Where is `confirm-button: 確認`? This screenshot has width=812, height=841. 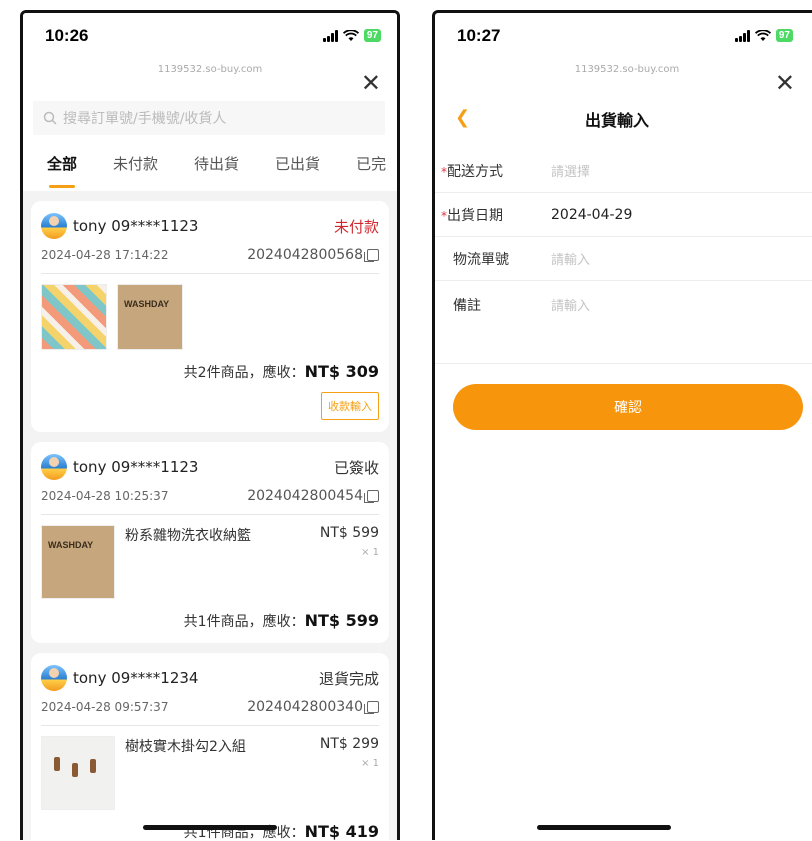
confirm-button: 確認 is located at coordinates (628, 407).